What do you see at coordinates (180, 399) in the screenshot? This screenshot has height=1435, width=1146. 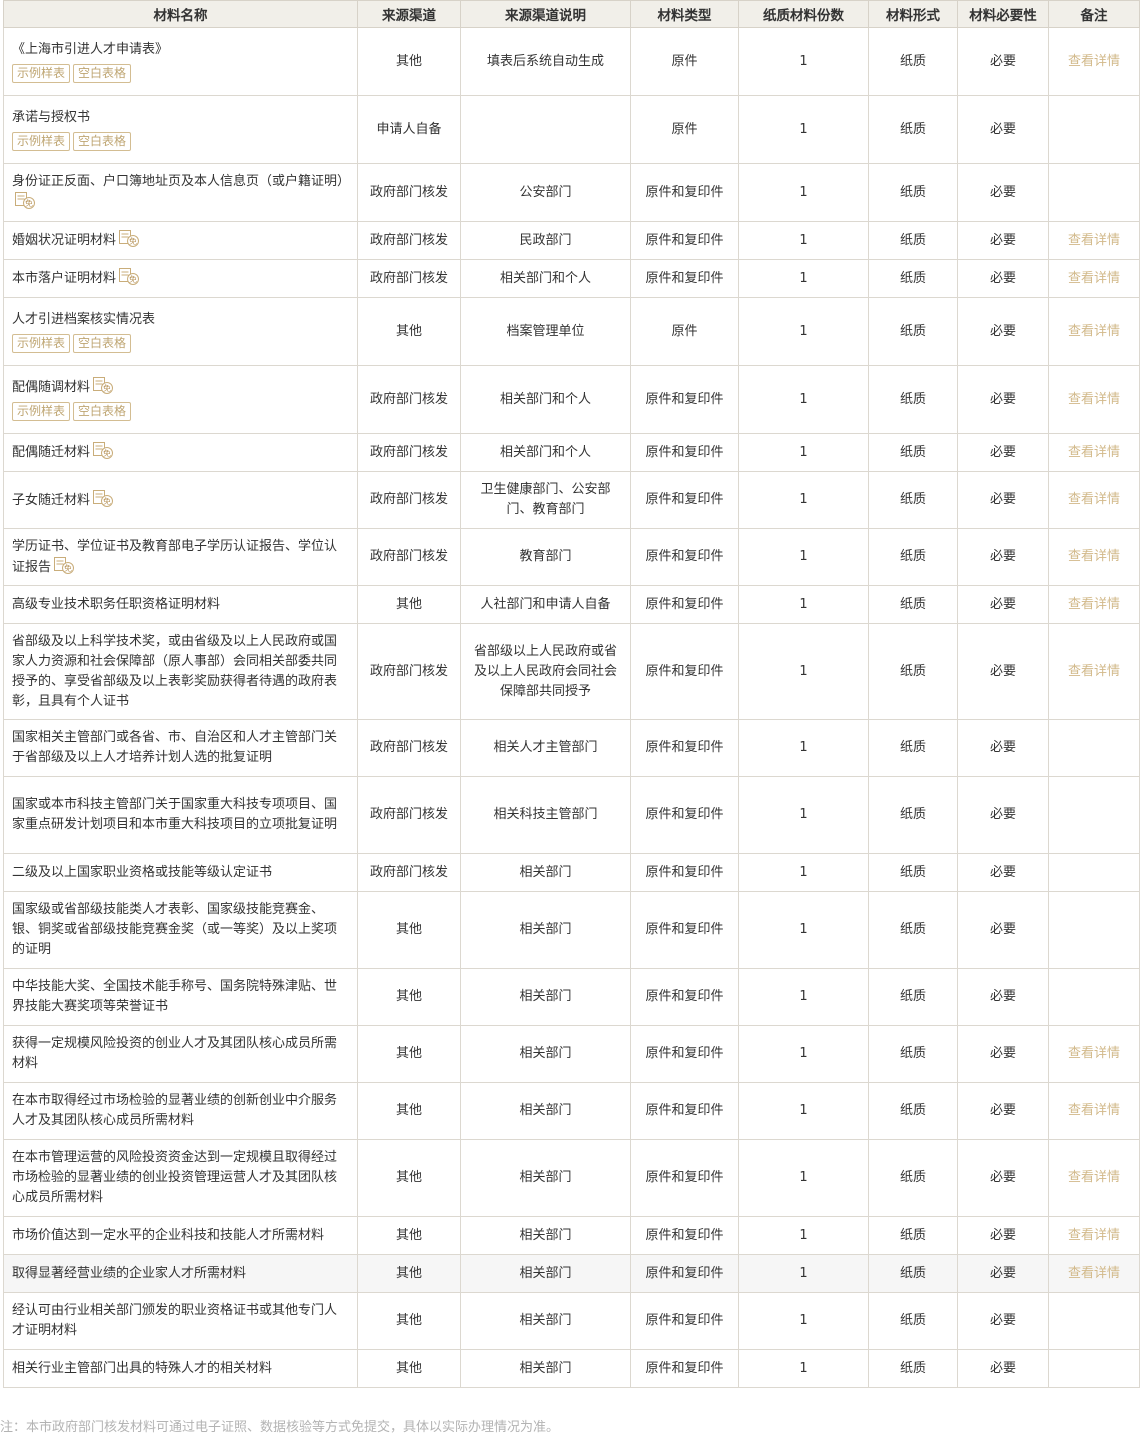 I see `material-name-cell: 配偶随调材料 免示例样表 空白表格` at bounding box center [180, 399].